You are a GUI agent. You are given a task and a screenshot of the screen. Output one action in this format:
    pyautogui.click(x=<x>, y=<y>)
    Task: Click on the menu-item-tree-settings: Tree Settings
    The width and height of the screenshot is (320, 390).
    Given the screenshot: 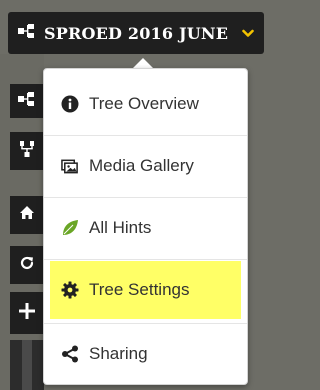 What is the action you would take?
    pyautogui.click(x=145, y=290)
    